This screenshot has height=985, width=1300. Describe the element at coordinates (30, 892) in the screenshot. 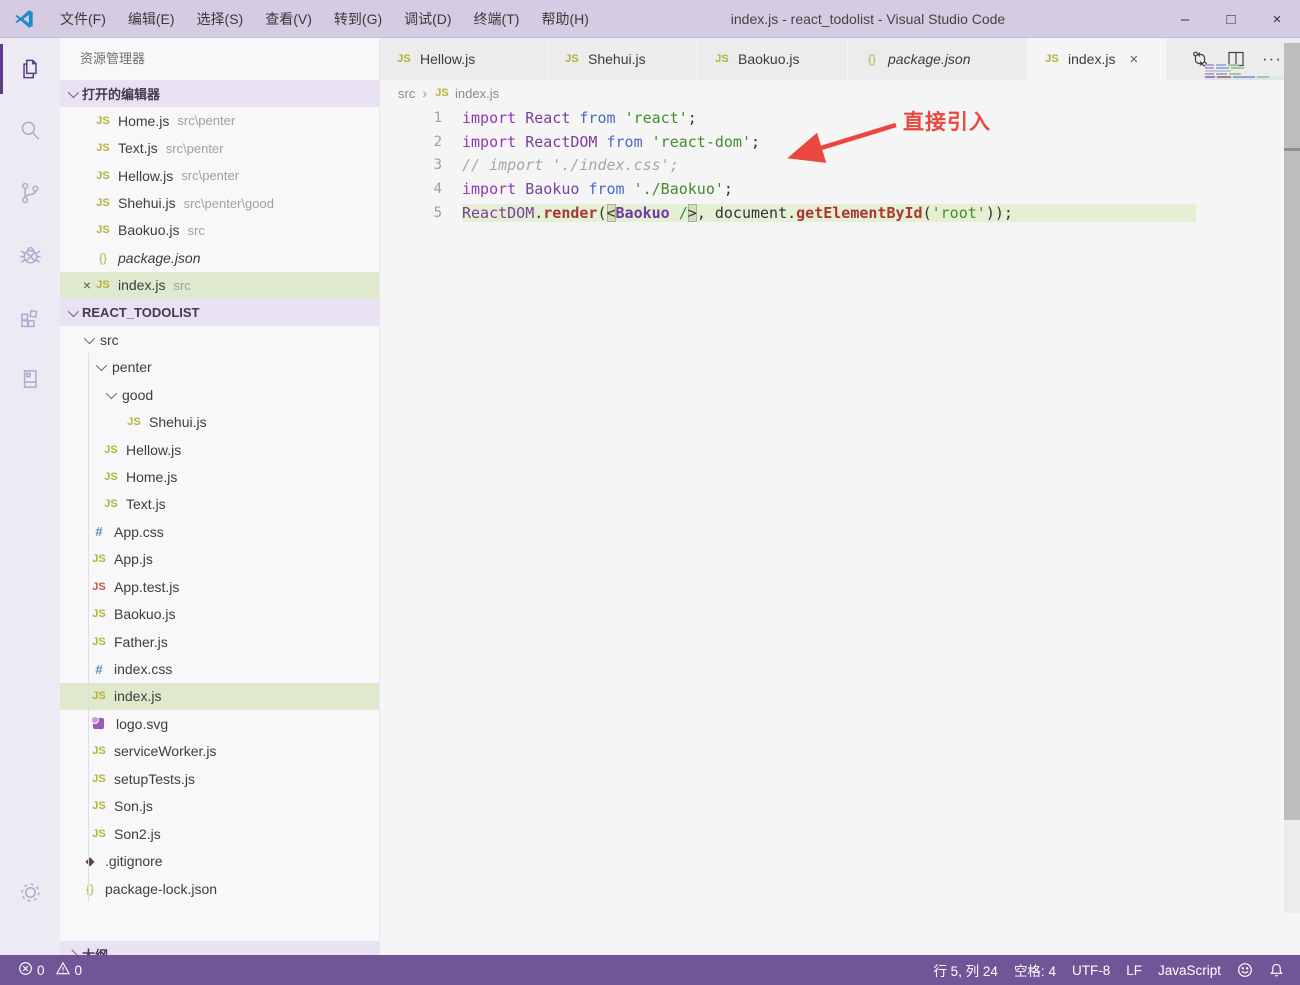

I see `settings-gear-icon` at that location.